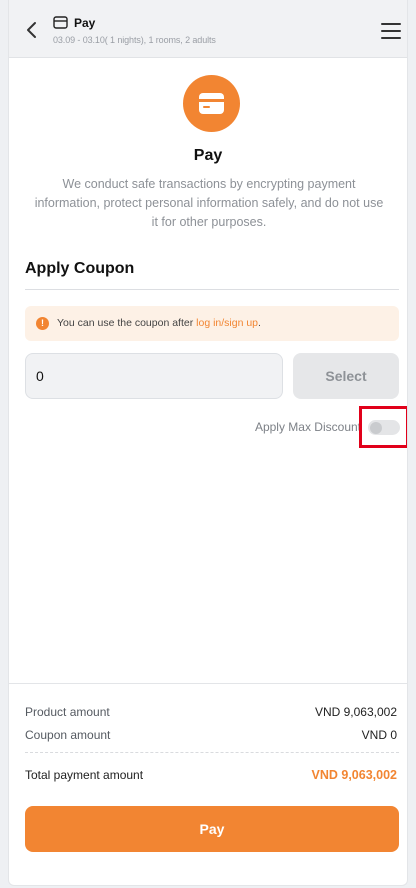 The height and width of the screenshot is (888, 416). What do you see at coordinates (391, 31) in the screenshot?
I see `hamburger-menu-icon` at bounding box center [391, 31].